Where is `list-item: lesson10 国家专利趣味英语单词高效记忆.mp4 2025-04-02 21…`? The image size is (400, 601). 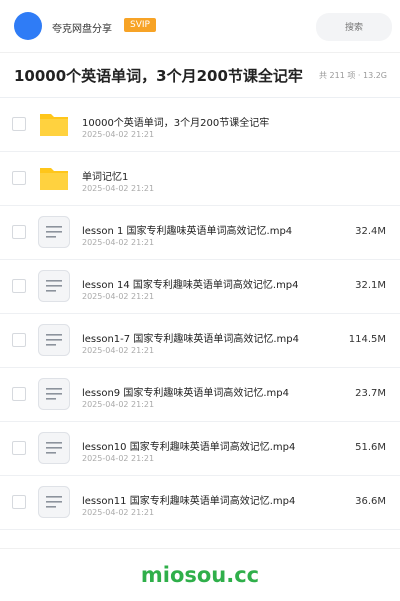
list-item: lesson10 国家专利趣味英语单词高效记忆.mp4 2025-04-02 21… is located at coordinates (200, 449).